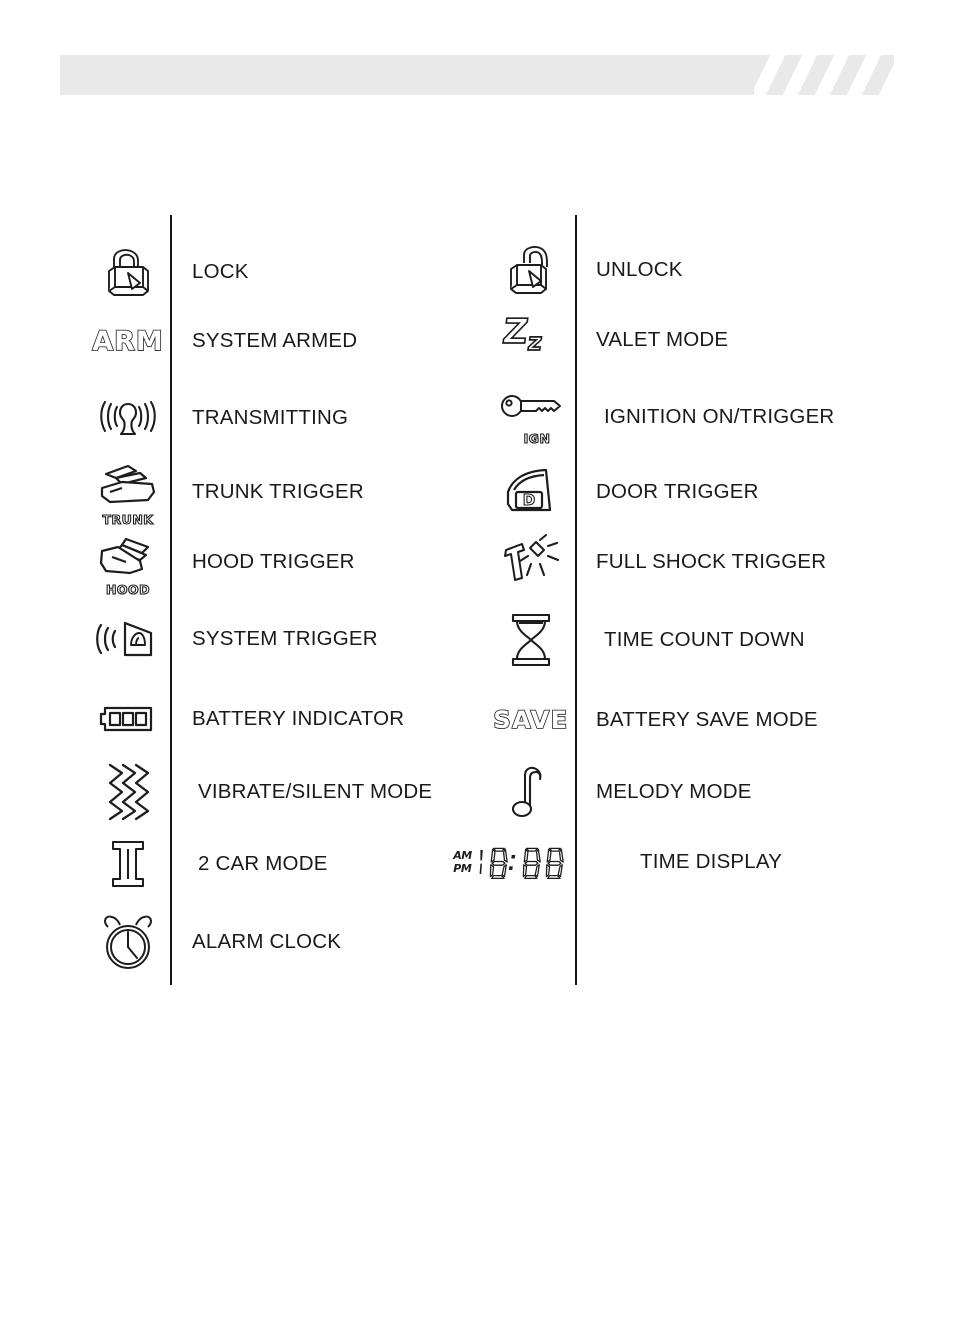 The height and width of the screenshot is (1336, 954). Describe the element at coordinates (639, 269) in the screenshot. I see `legend-label: UNLOCK` at that location.